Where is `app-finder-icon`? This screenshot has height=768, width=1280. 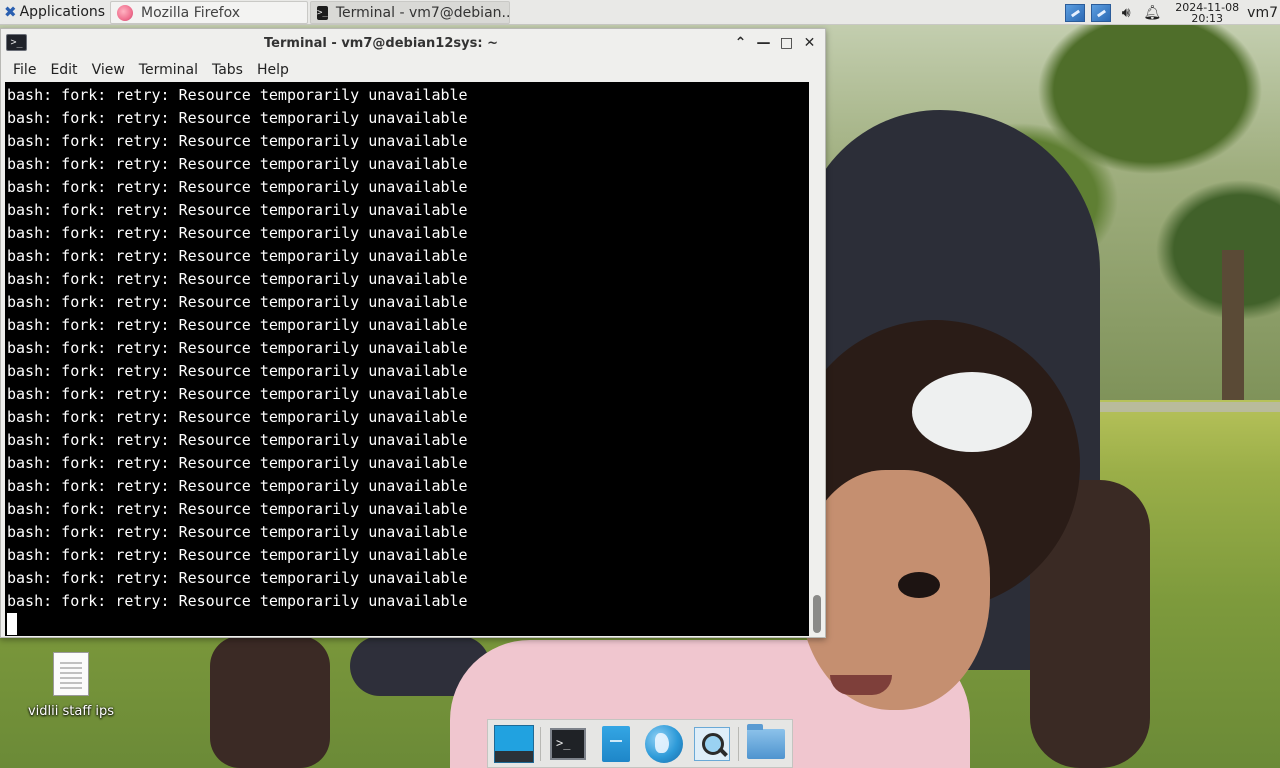
app-finder-icon is located at coordinates (712, 743).